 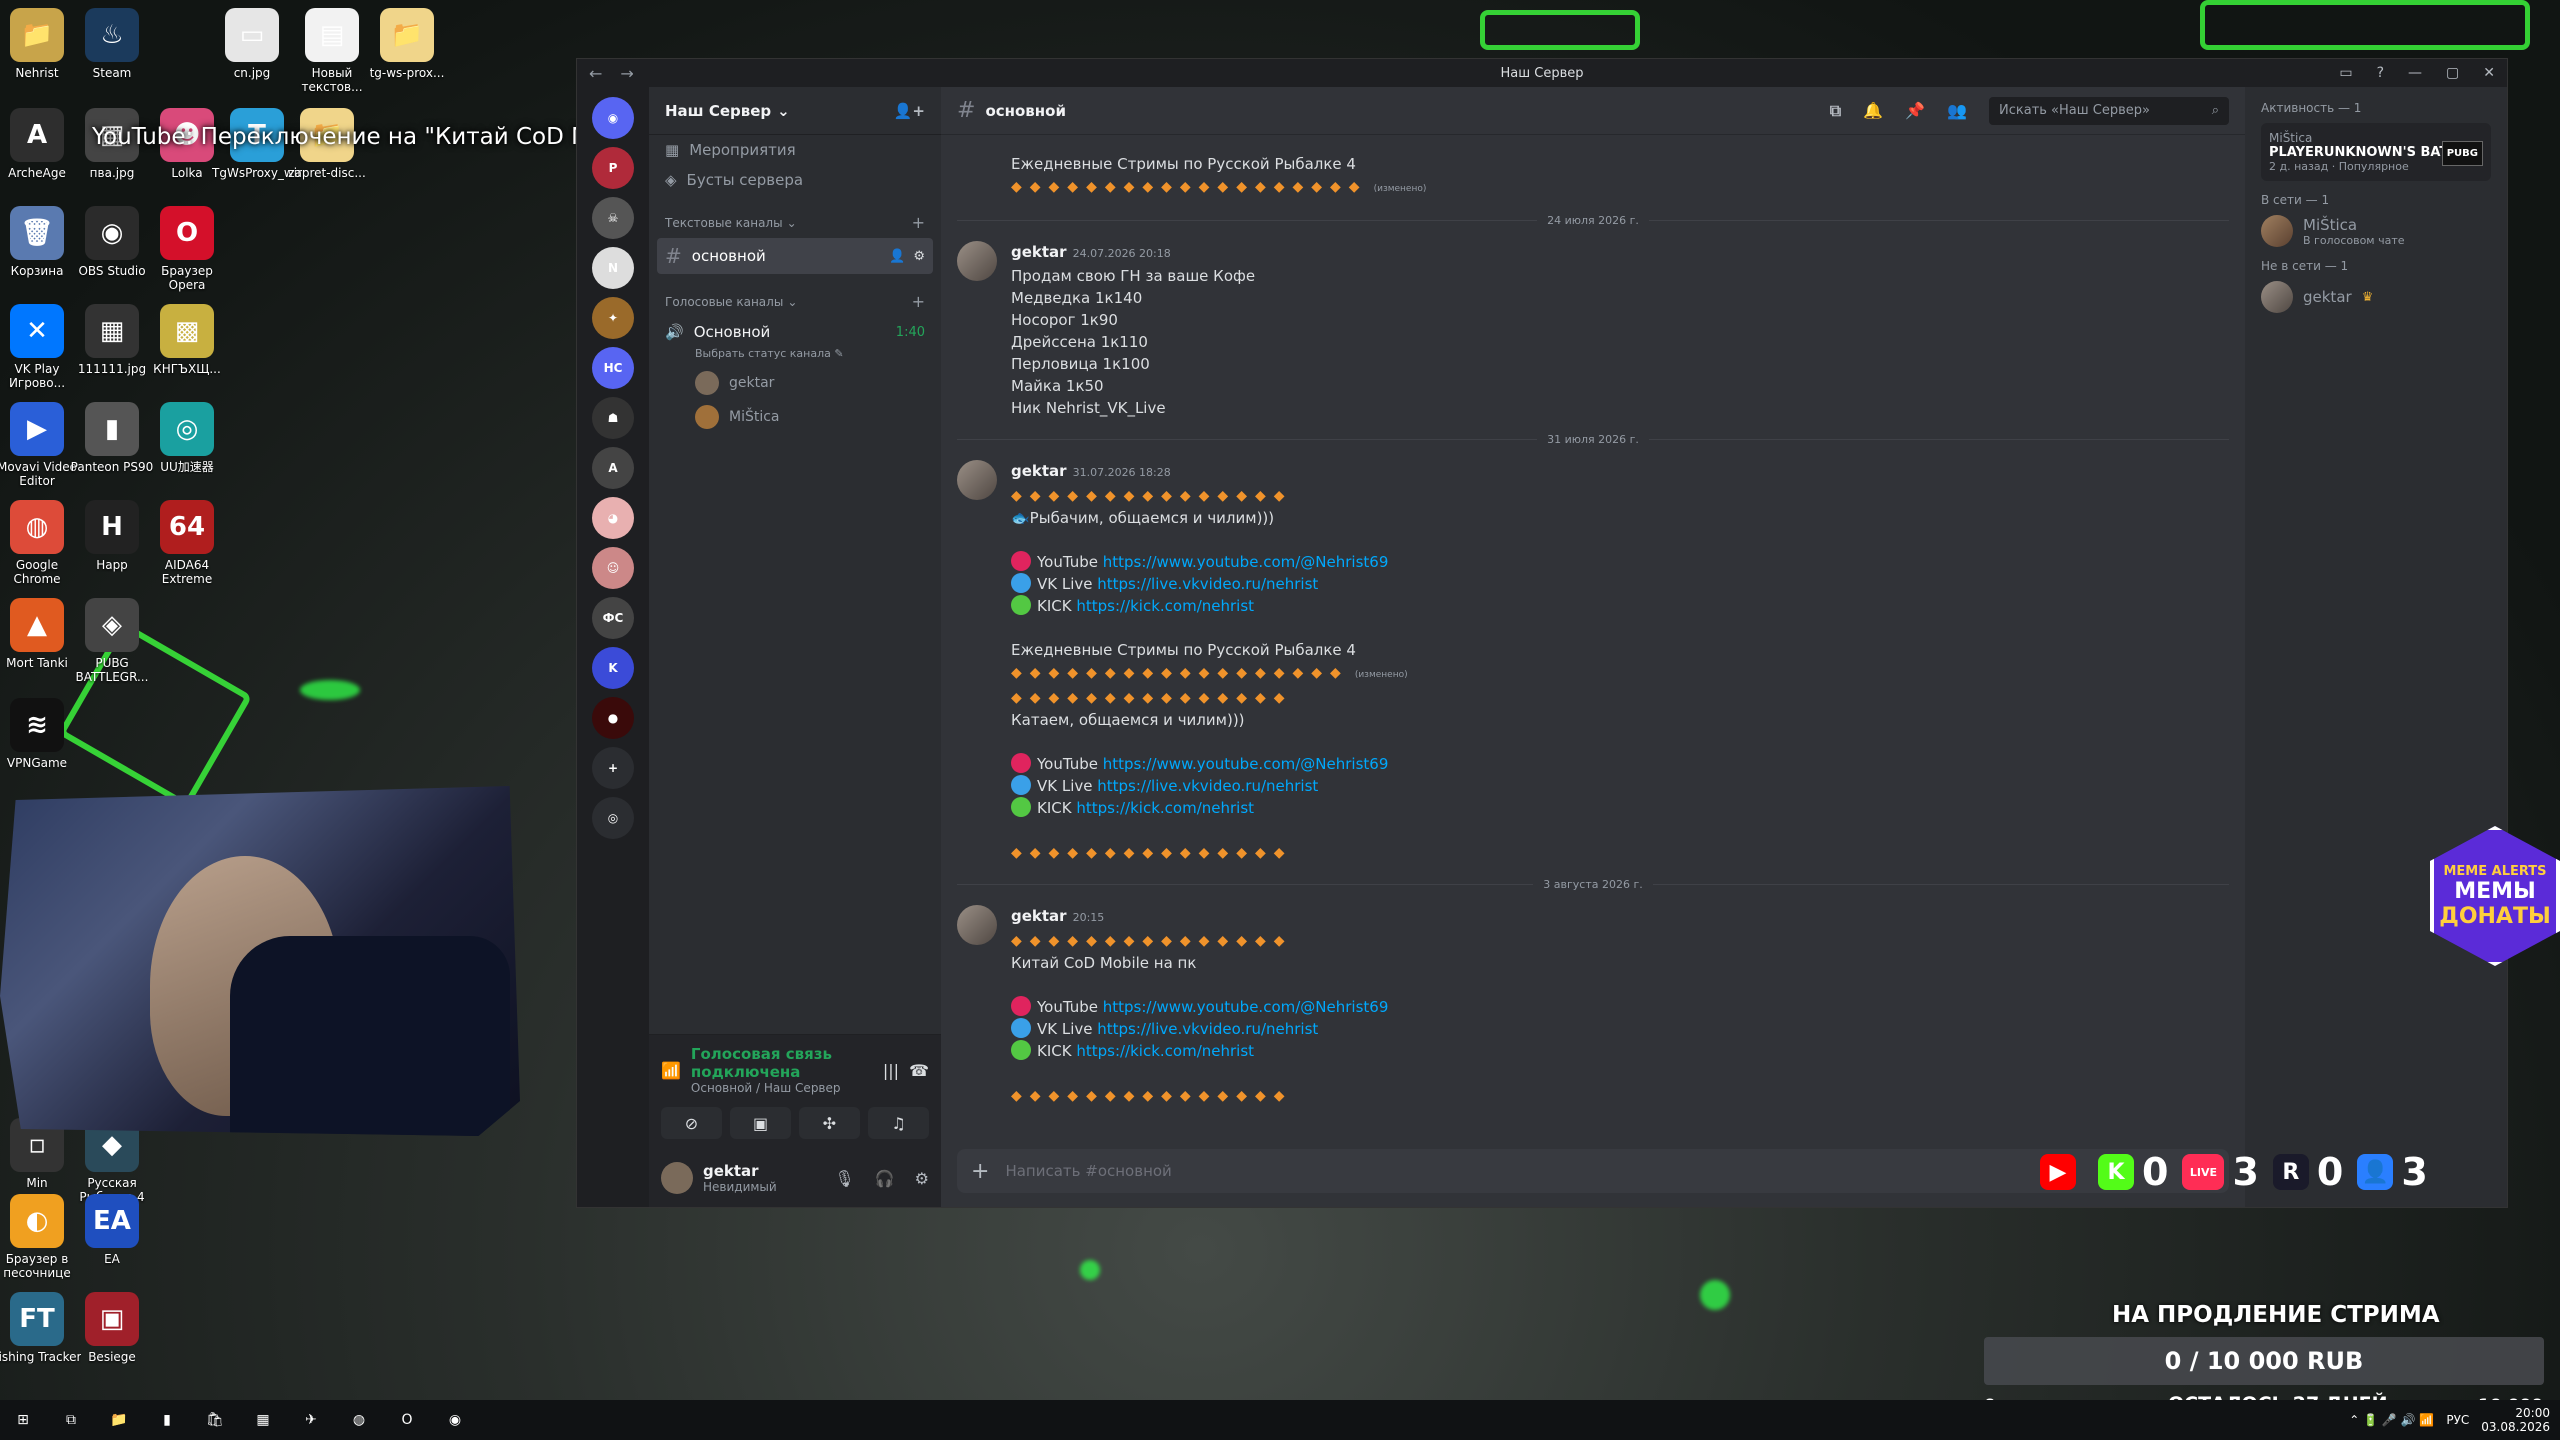 I want to click on voice-connected-title: Голосовая связь подключена, so click(x=782, y=1063).